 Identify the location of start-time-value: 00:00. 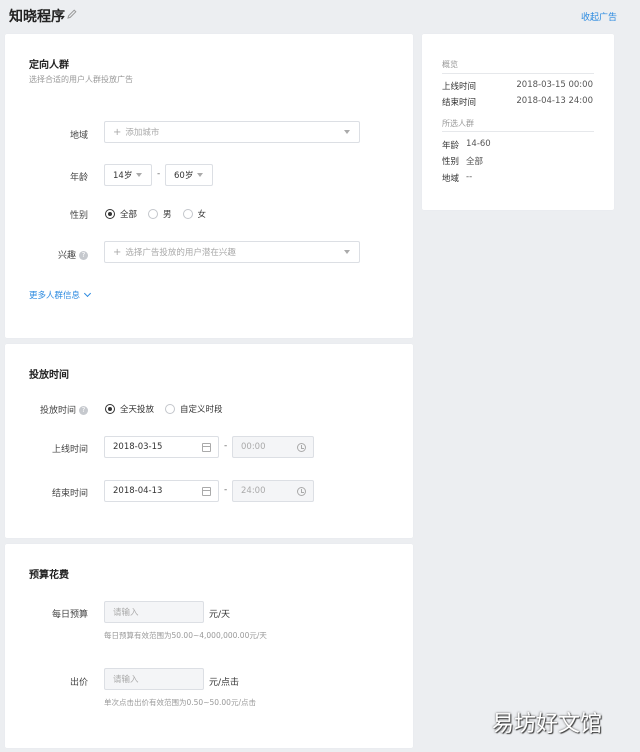
(253, 447).